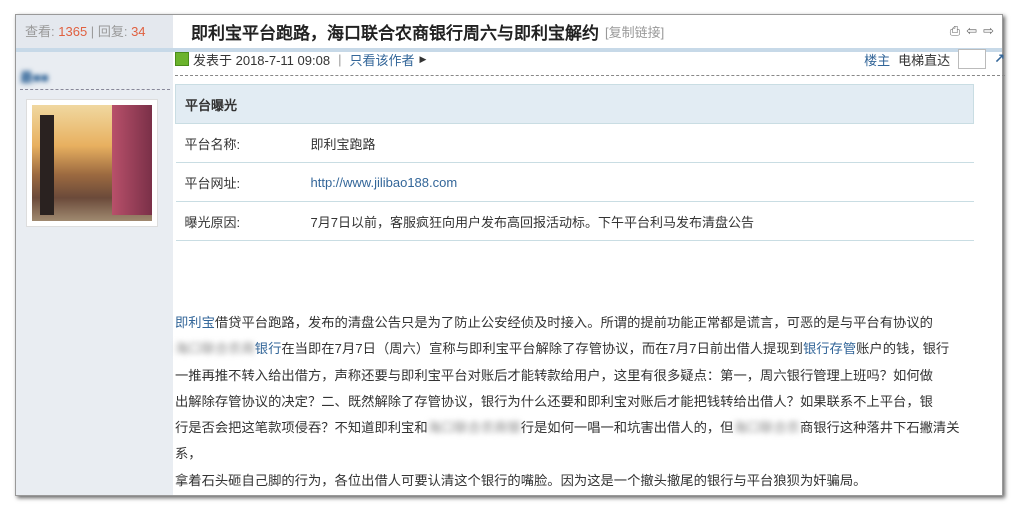 The image size is (1017, 510). What do you see at coordinates (474, 428) in the screenshot?
I see `blurred-text: 海口联合农商银` at bounding box center [474, 428].